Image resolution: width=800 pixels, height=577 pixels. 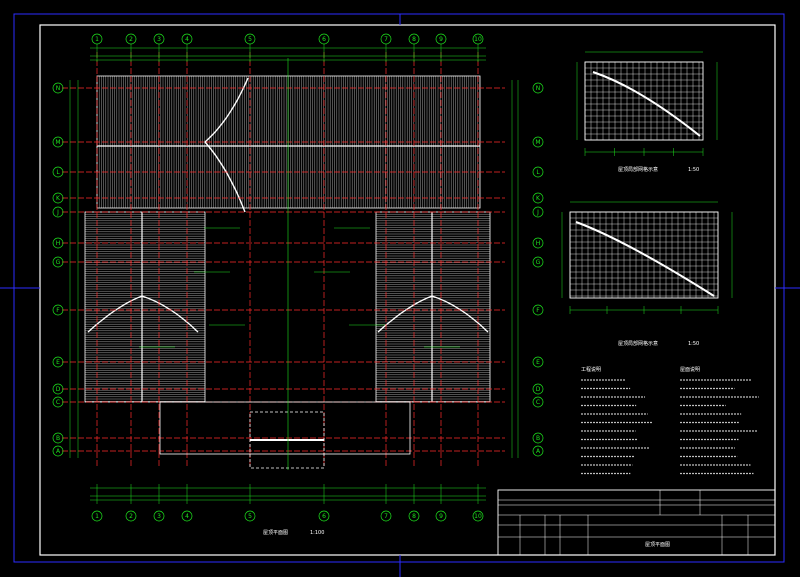 I want to click on detail2-scale: 1:50, so click(x=693, y=344).